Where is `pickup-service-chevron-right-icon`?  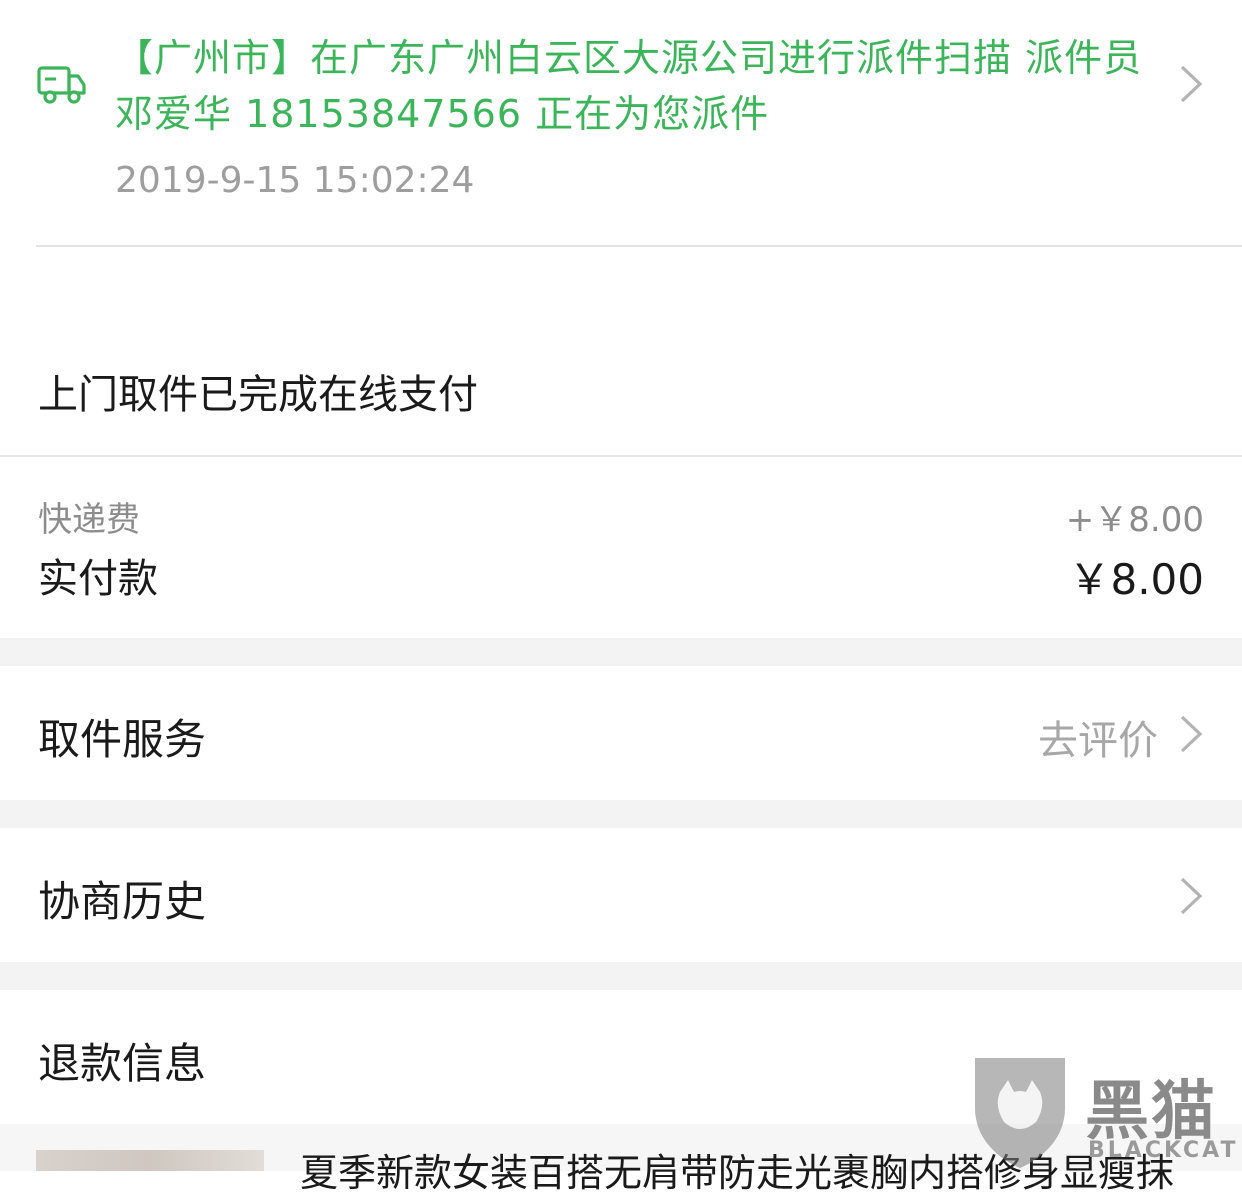 pickup-service-chevron-right-icon is located at coordinates (1191, 734).